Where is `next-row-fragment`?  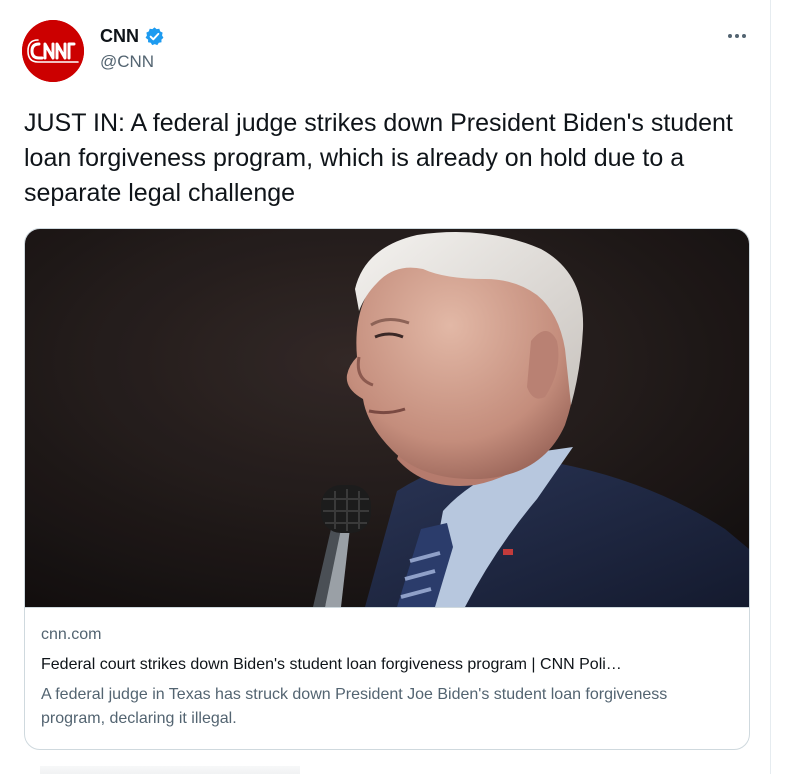 next-row-fragment is located at coordinates (170, 770).